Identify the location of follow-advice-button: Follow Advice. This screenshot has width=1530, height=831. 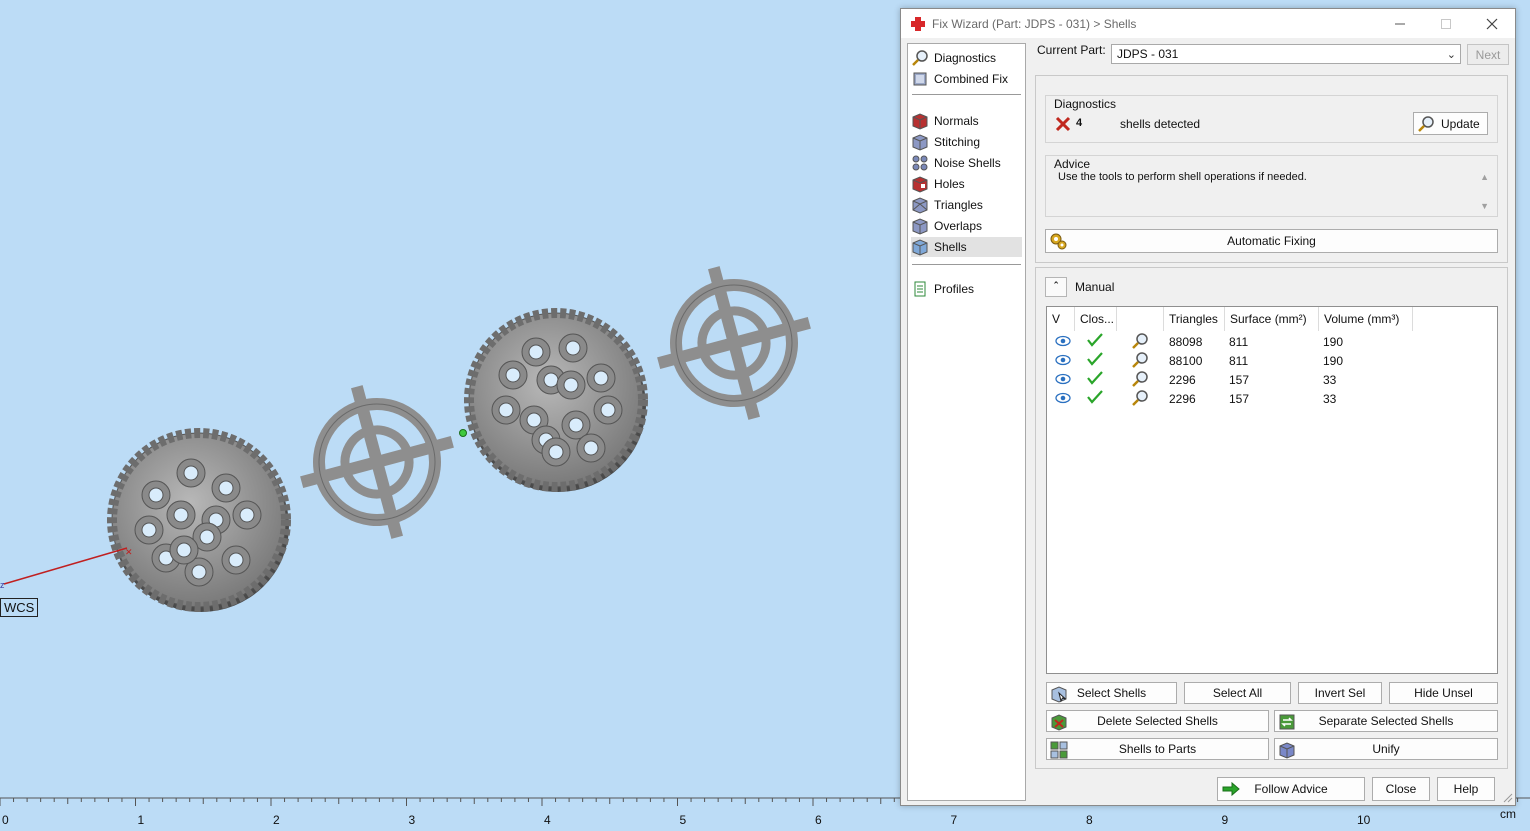
(1291, 789).